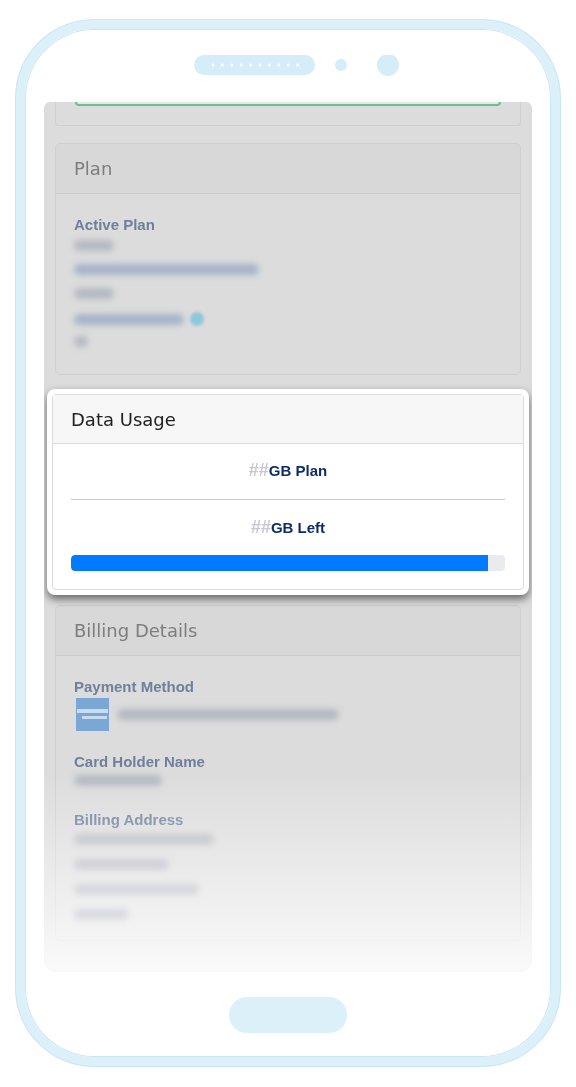 This screenshot has width=576, height=1087. I want to click on info-icon, so click(197, 319).